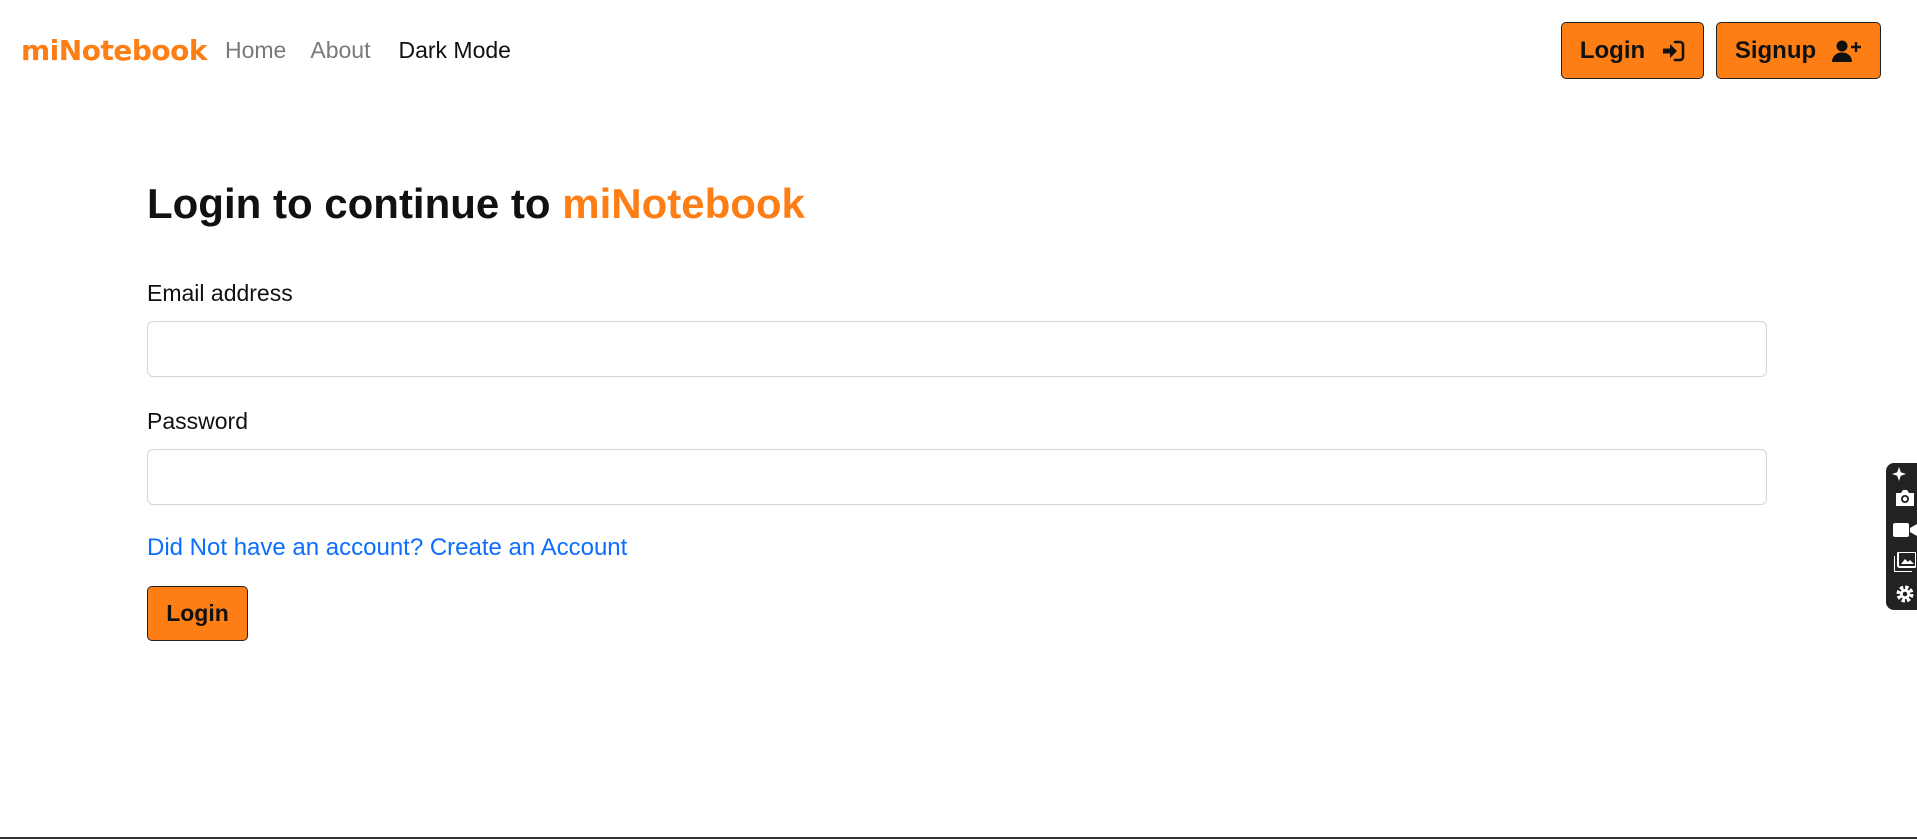 This screenshot has width=1917, height=839. I want to click on email-field, so click(957, 349).